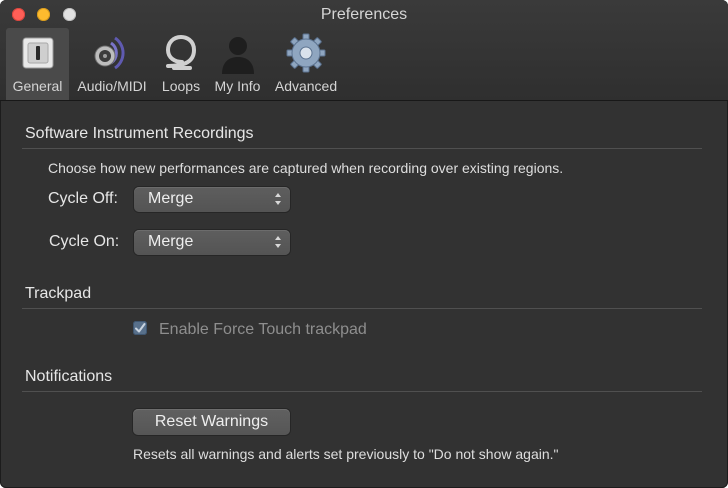 The image size is (728, 488). Describe the element at coordinates (171, 241) in the screenshot. I see `cycle-on-value: Merge` at that location.